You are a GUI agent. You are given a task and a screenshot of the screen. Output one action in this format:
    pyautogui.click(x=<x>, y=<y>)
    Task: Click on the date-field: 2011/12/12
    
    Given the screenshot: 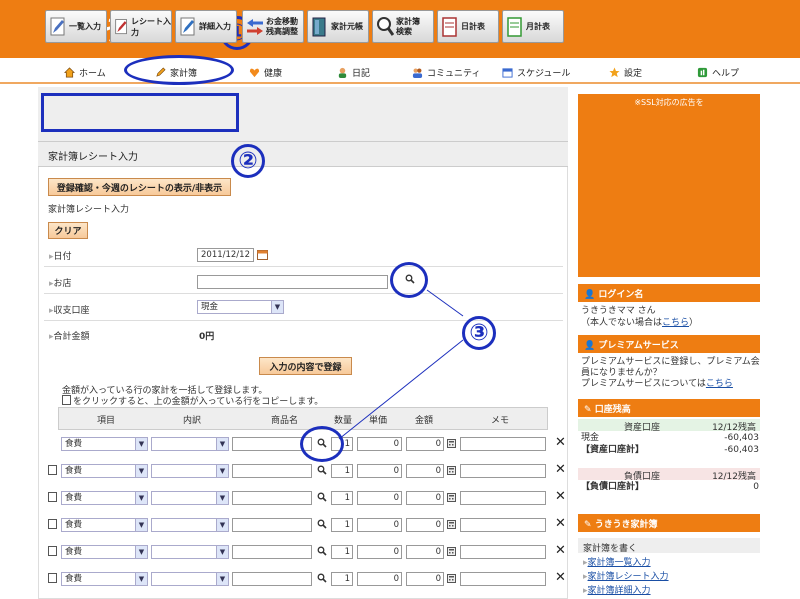 What is the action you would take?
    pyautogui.click(x=225, y=255)
    